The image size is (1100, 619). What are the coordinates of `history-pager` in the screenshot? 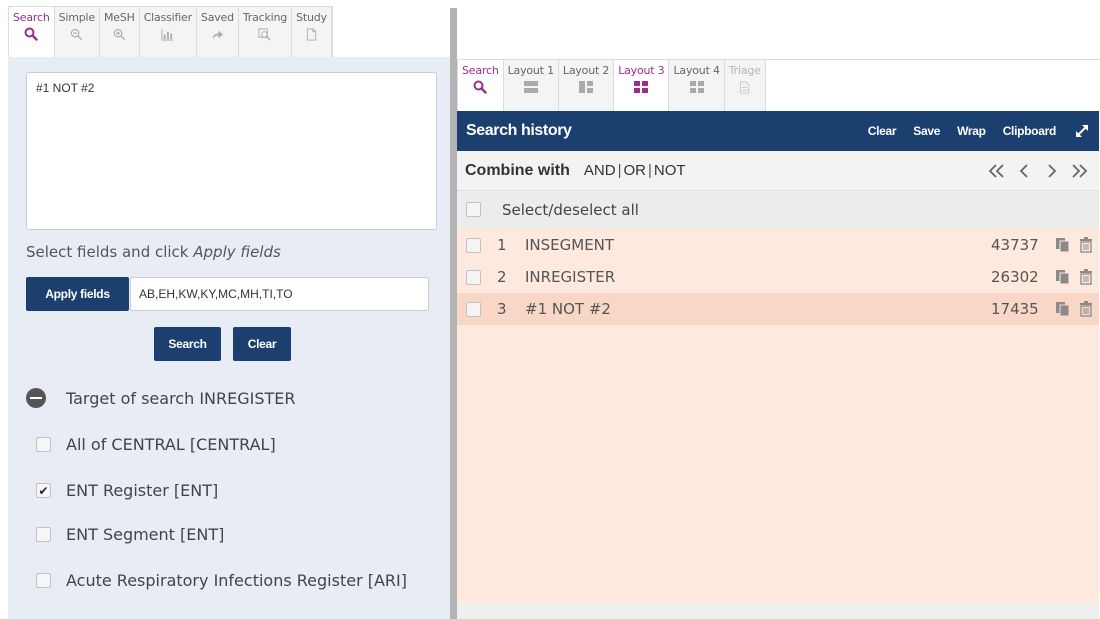 It's located at (1037, 171).